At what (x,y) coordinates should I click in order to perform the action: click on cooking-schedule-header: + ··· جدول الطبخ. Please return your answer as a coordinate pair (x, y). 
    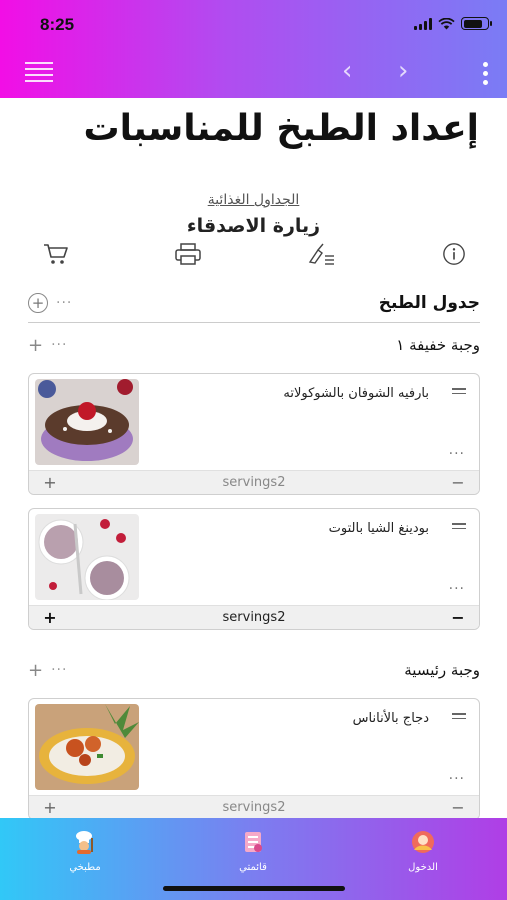
    Looking at the image, I should click on (254, 303).